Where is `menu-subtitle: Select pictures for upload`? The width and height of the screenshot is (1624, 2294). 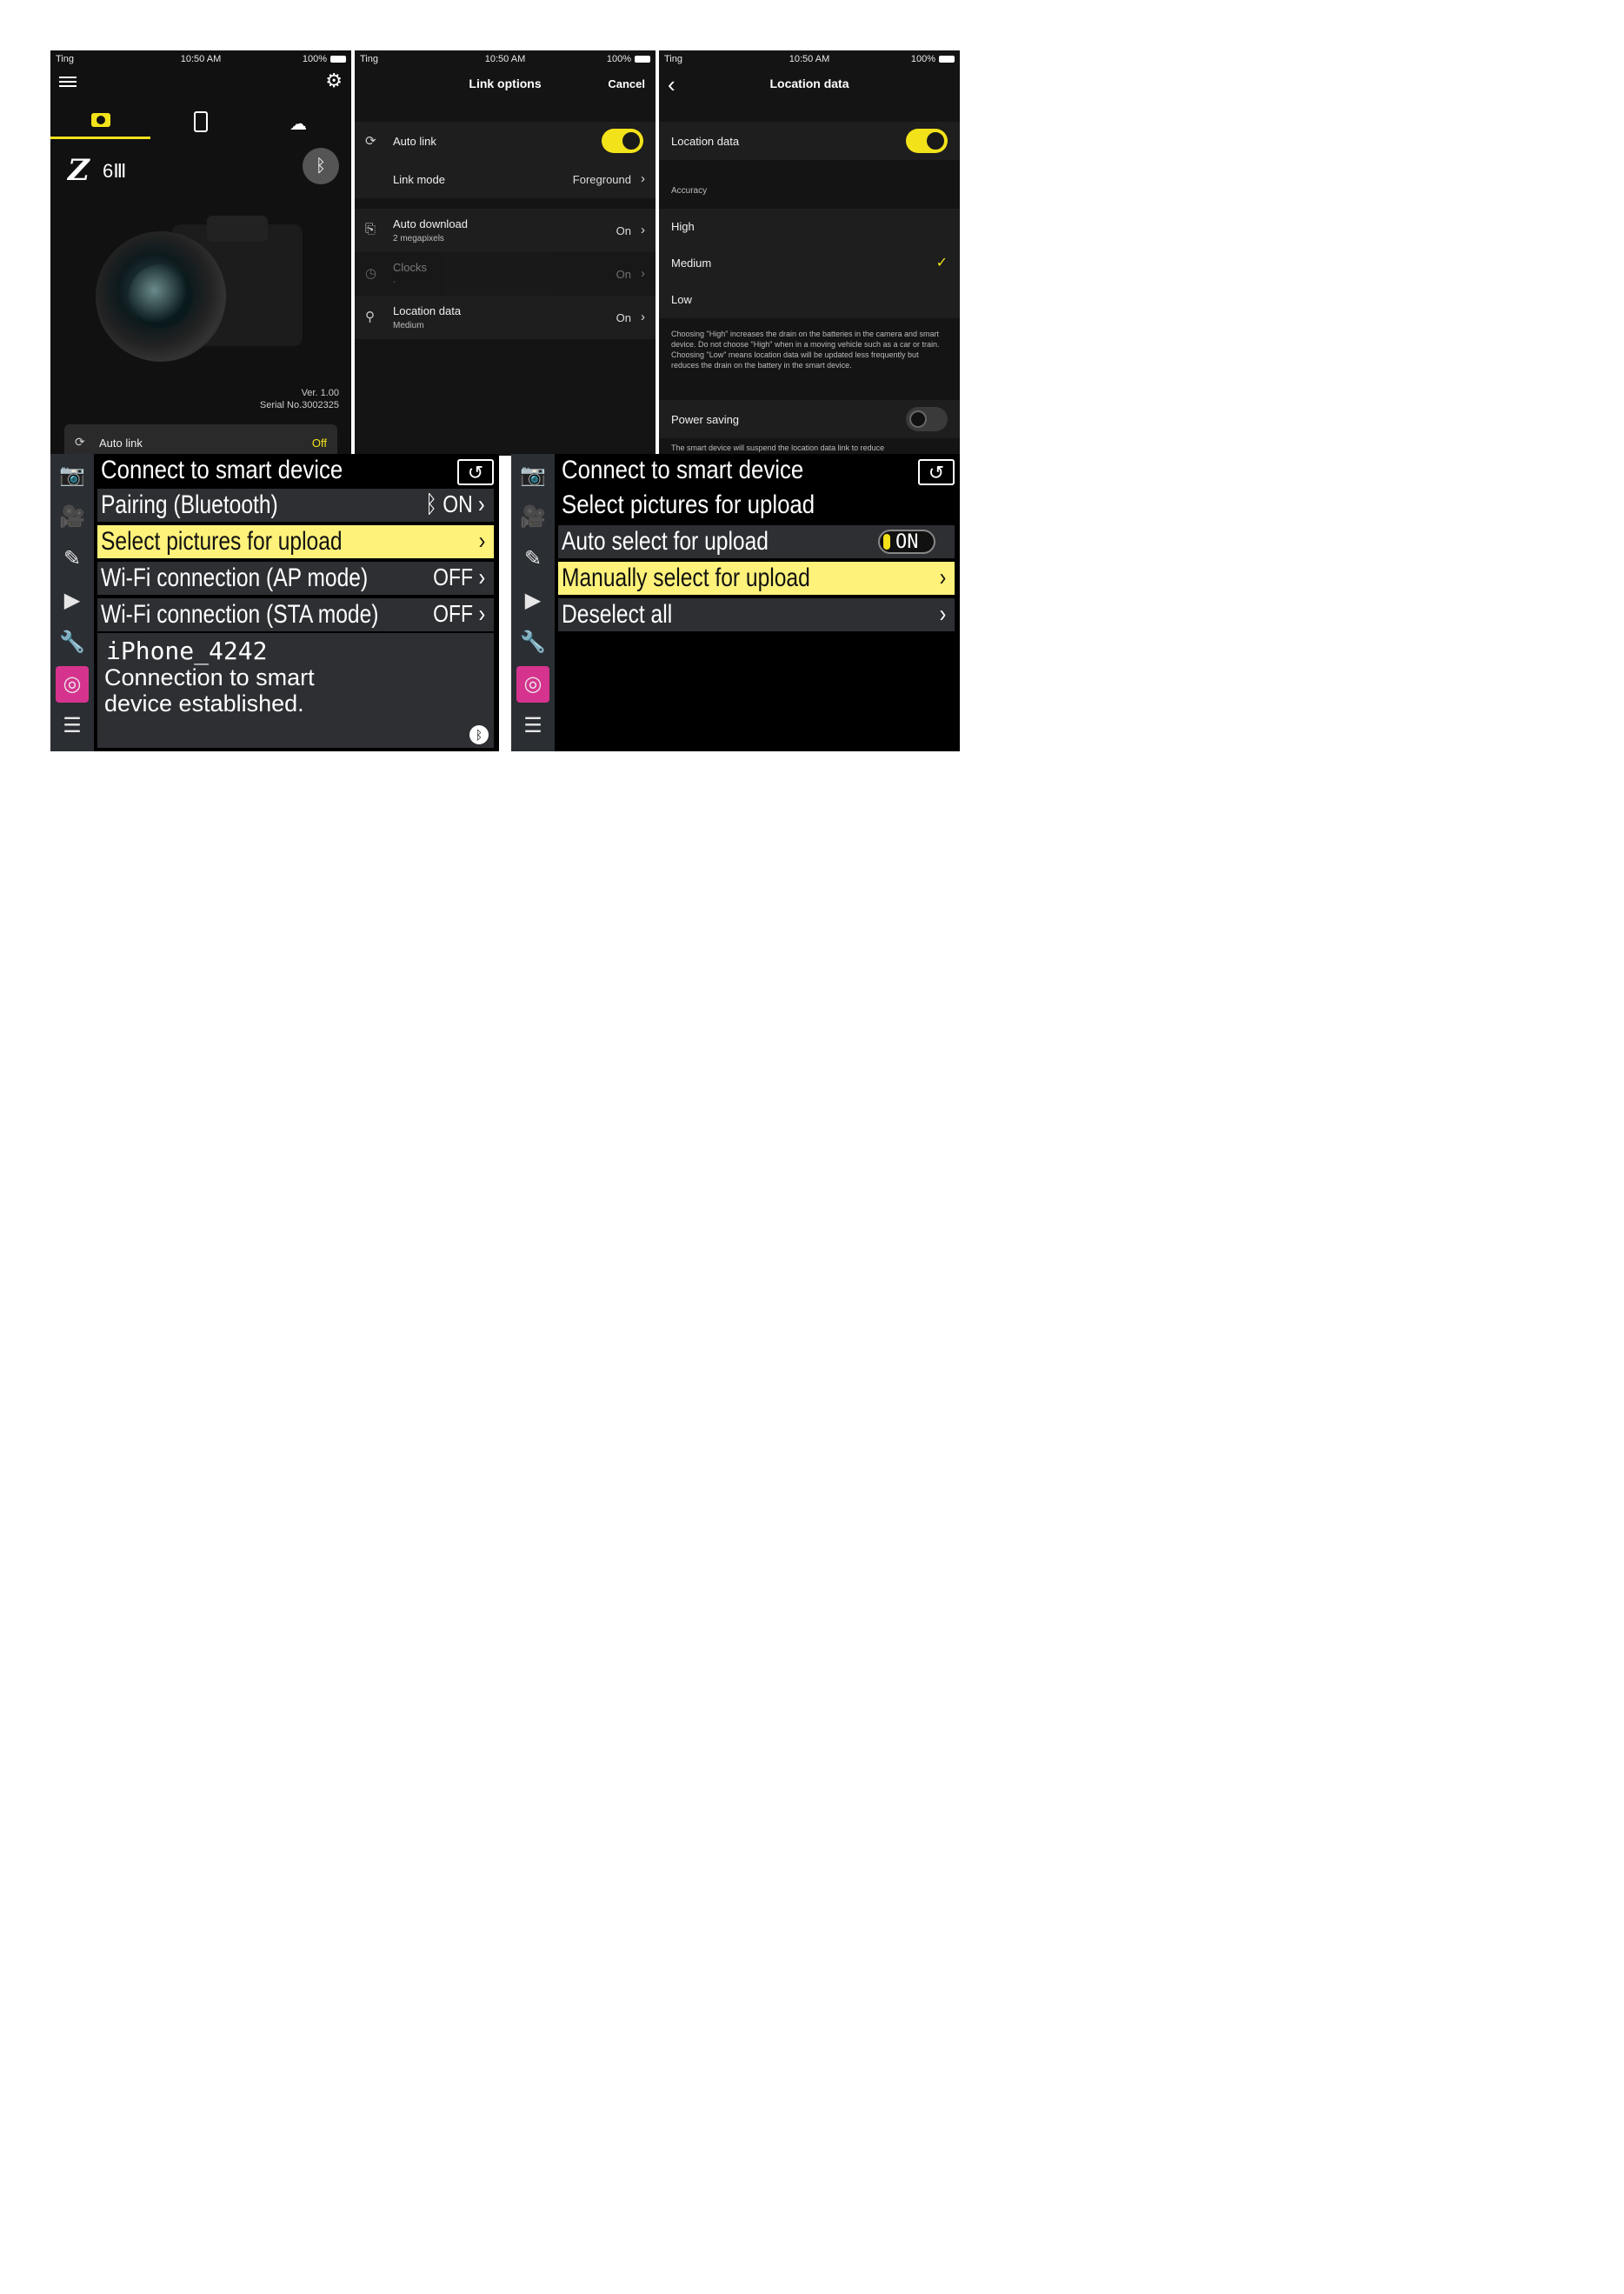 menu-subtitle: Select pictures for upload is located at coordinates (689, 504).